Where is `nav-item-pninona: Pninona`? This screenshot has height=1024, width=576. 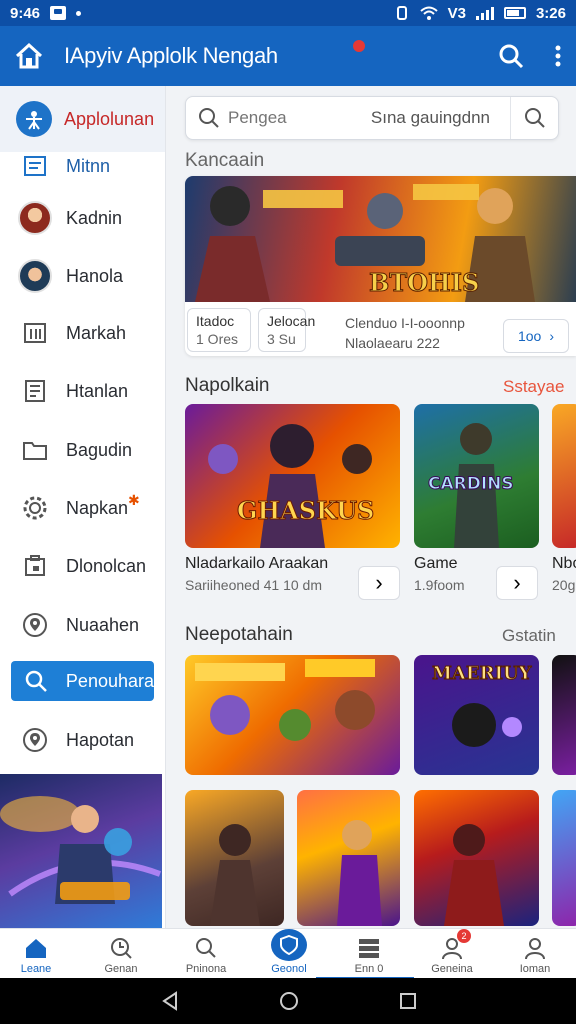
nav-item-pninona: Pninona is located at coordinates (206, 954).